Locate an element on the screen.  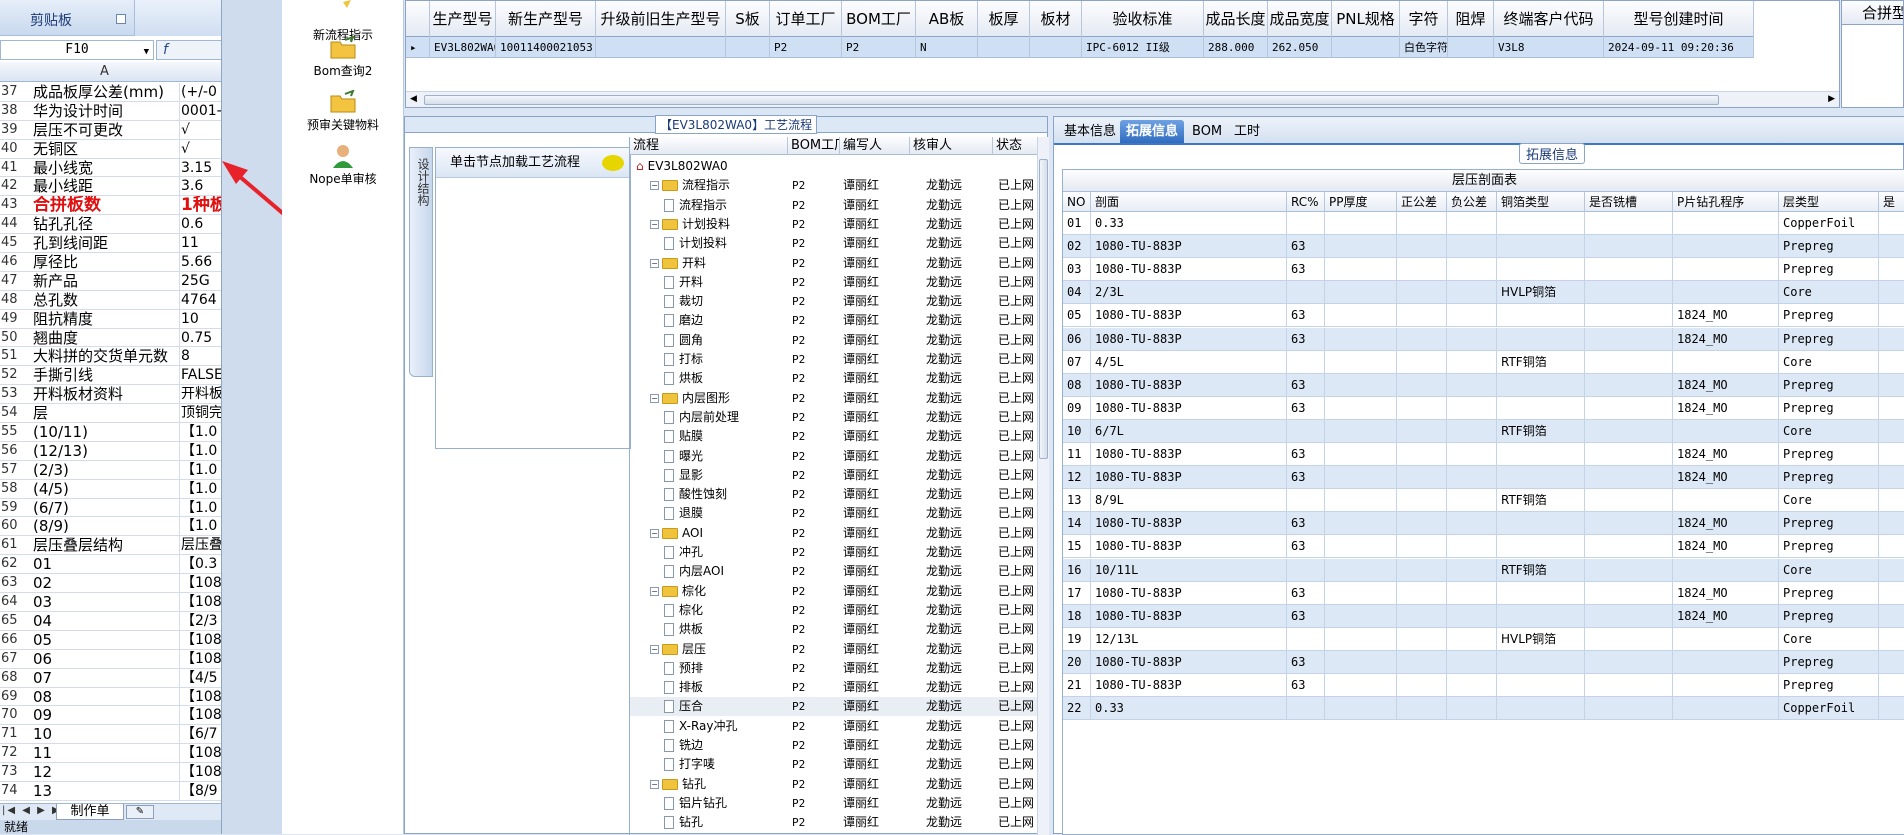
cell-b: 【0.3 is located at coordinates (201, 564).